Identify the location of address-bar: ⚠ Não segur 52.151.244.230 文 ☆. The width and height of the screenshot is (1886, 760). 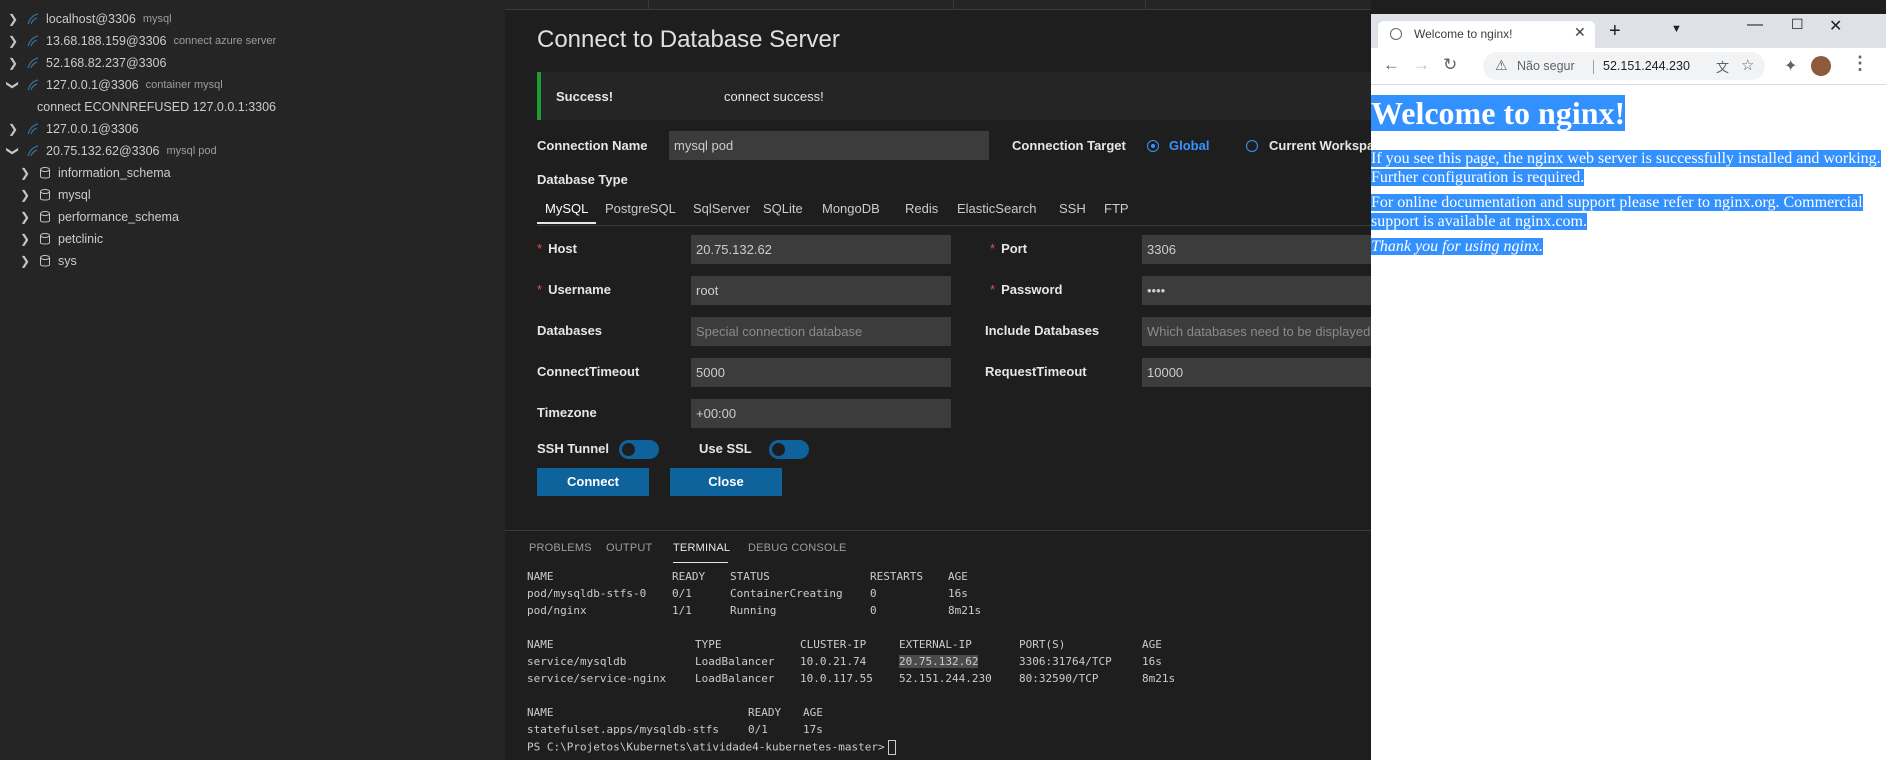
(1624, 66).